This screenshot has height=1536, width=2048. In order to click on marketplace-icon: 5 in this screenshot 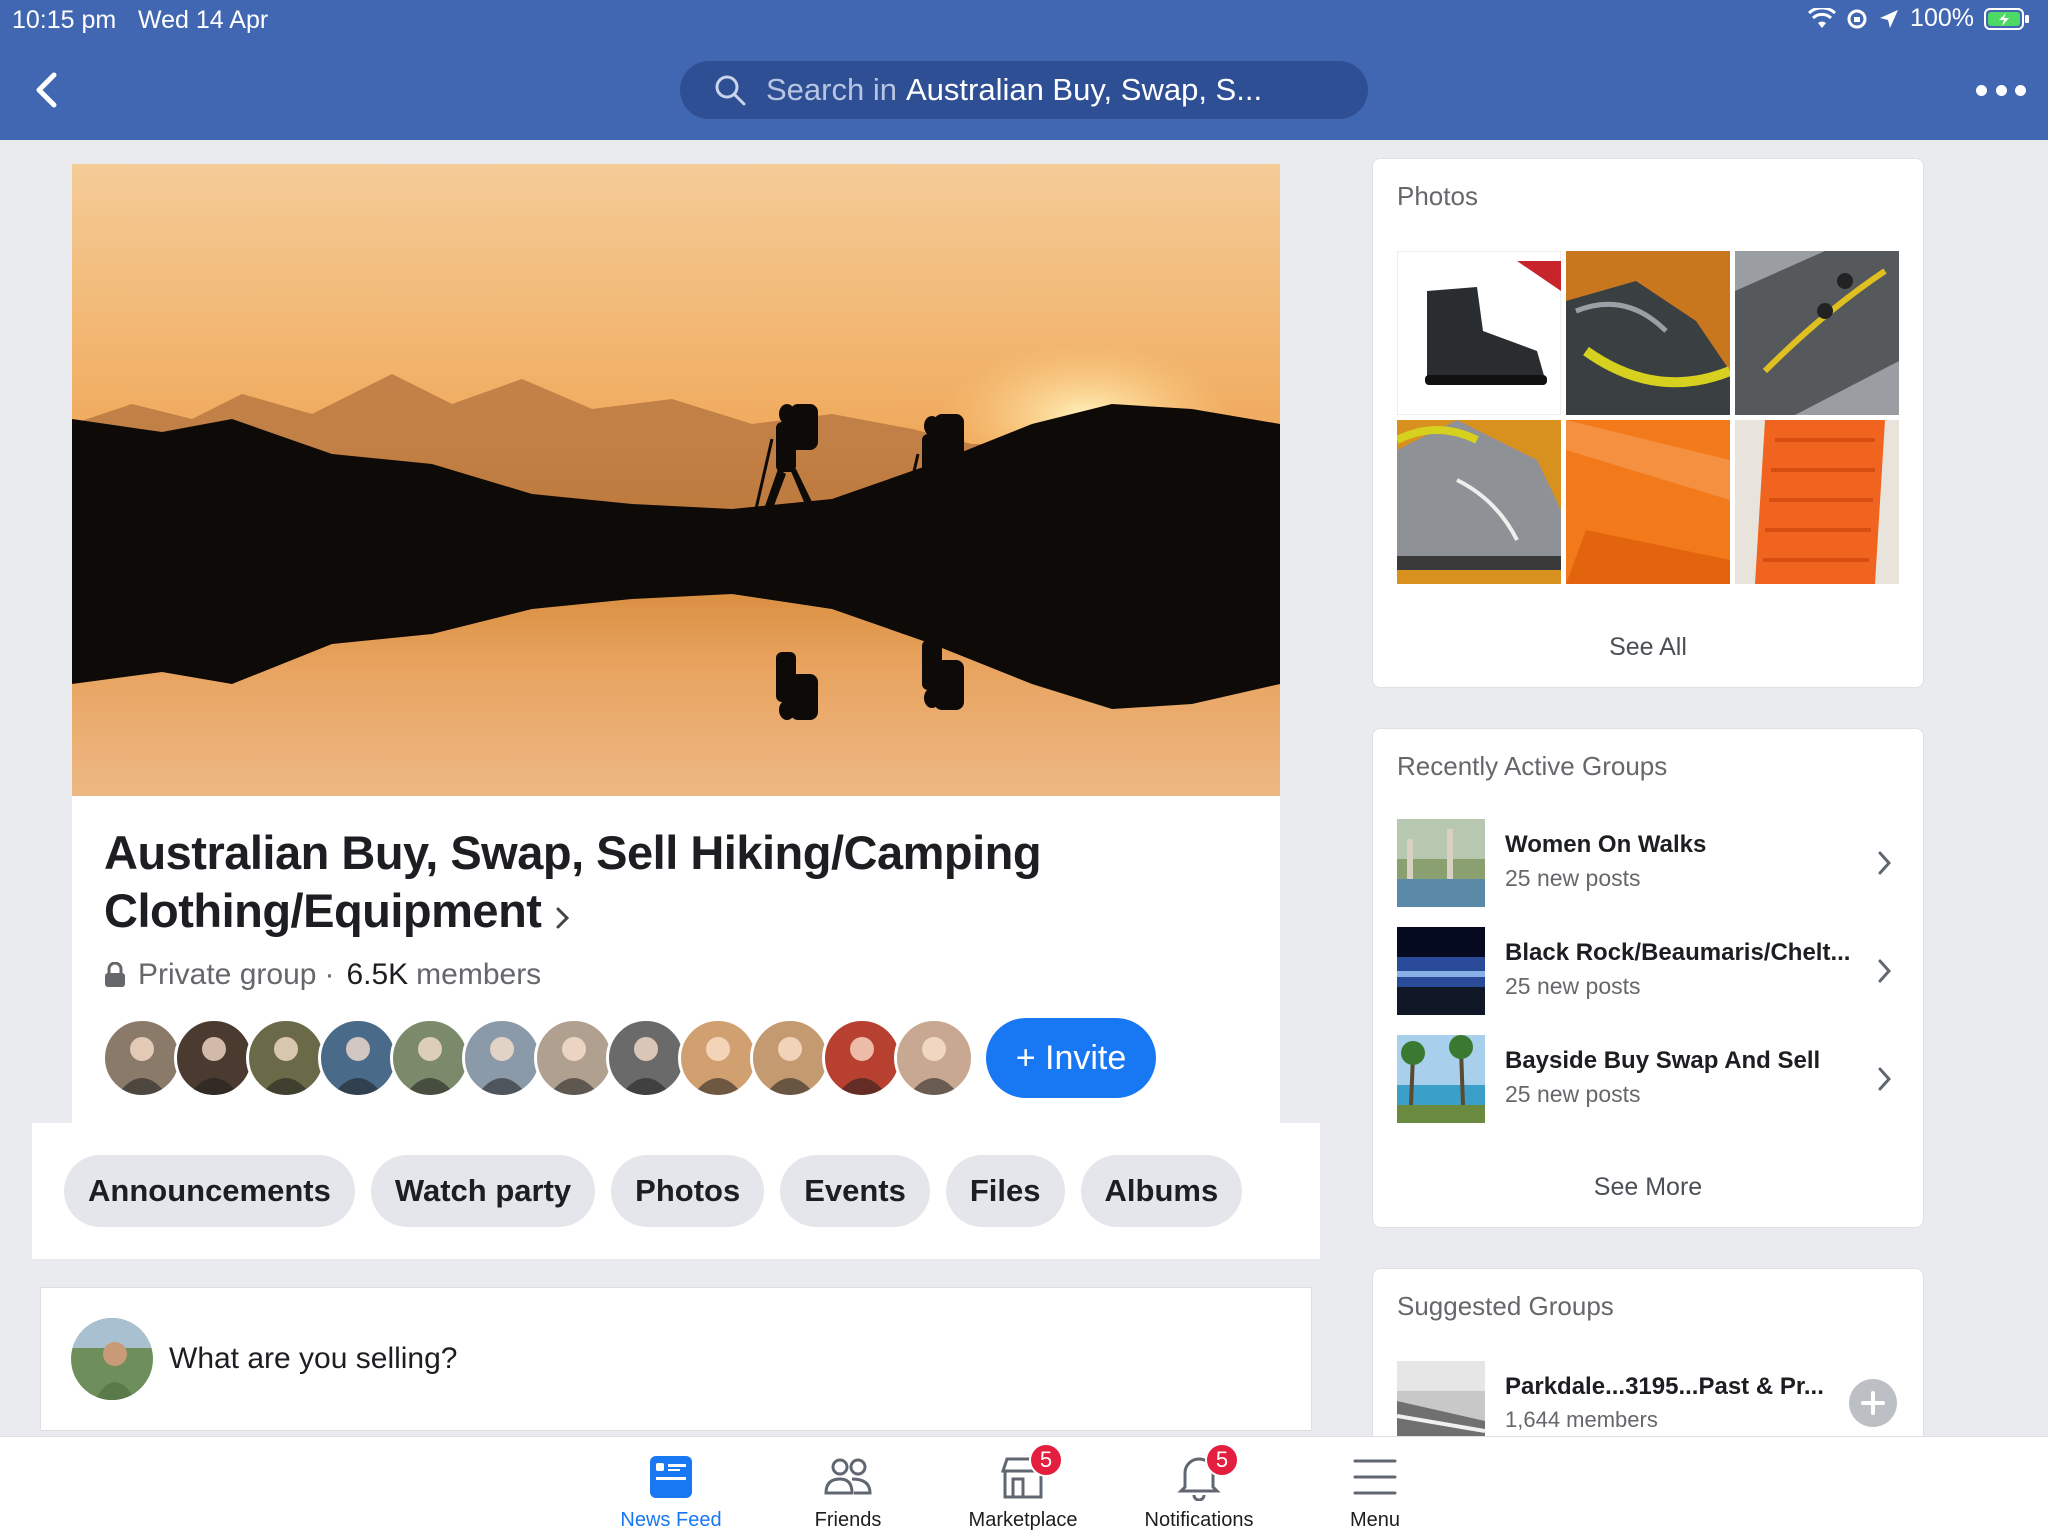, I will do `click(1030, 1472)`.